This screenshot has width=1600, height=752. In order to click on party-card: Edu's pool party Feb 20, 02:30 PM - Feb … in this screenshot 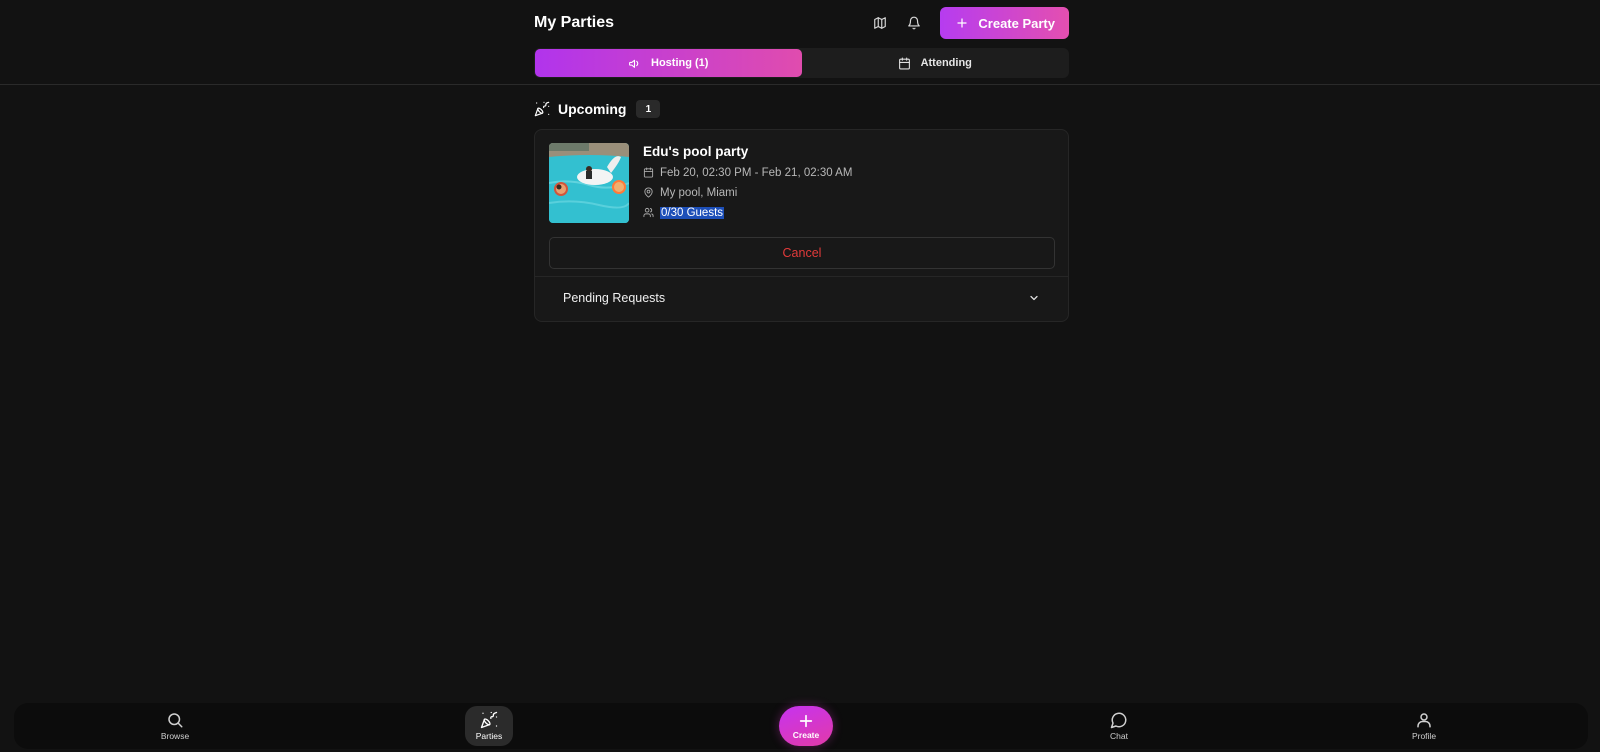, I will do `click(801, 225)`.